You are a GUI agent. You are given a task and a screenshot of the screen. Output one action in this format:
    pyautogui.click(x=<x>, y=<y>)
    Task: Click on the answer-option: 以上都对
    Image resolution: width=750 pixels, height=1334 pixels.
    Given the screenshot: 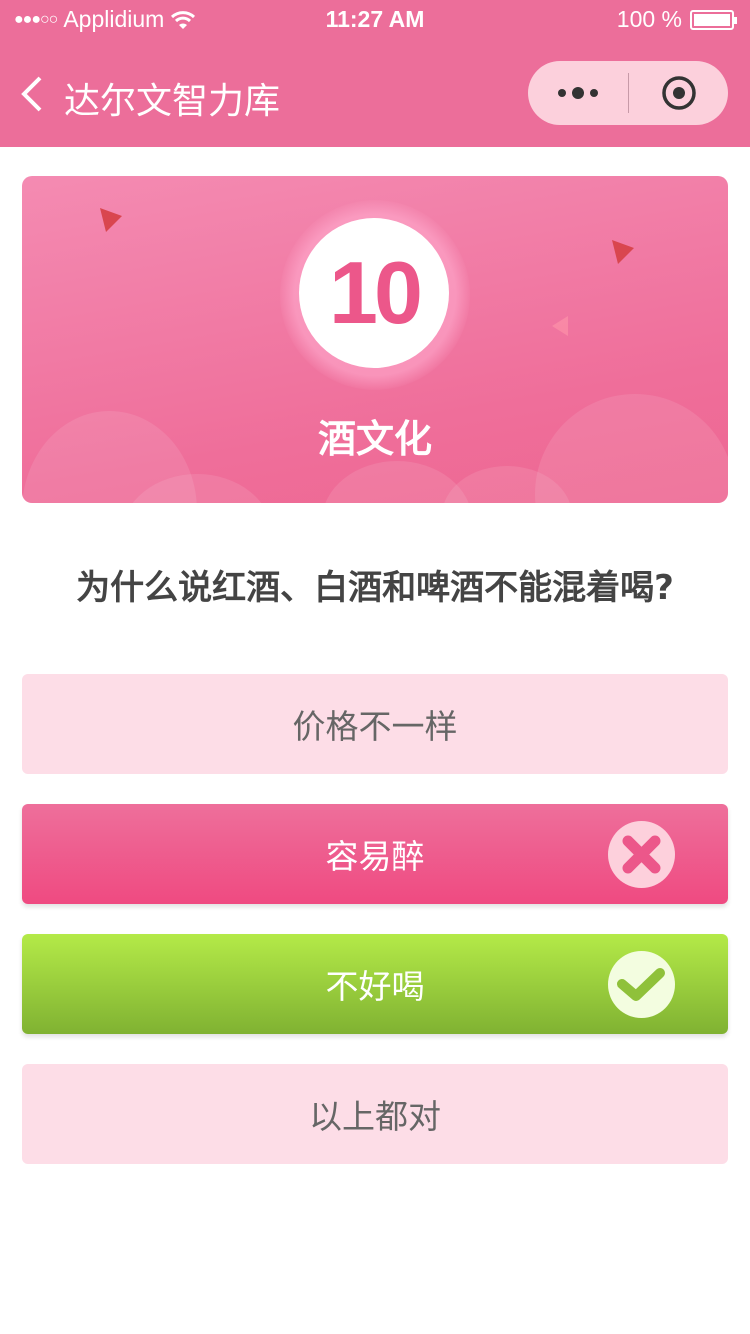 What is the action you would take?
    pyautogui.click(x=375, y=1114)
    